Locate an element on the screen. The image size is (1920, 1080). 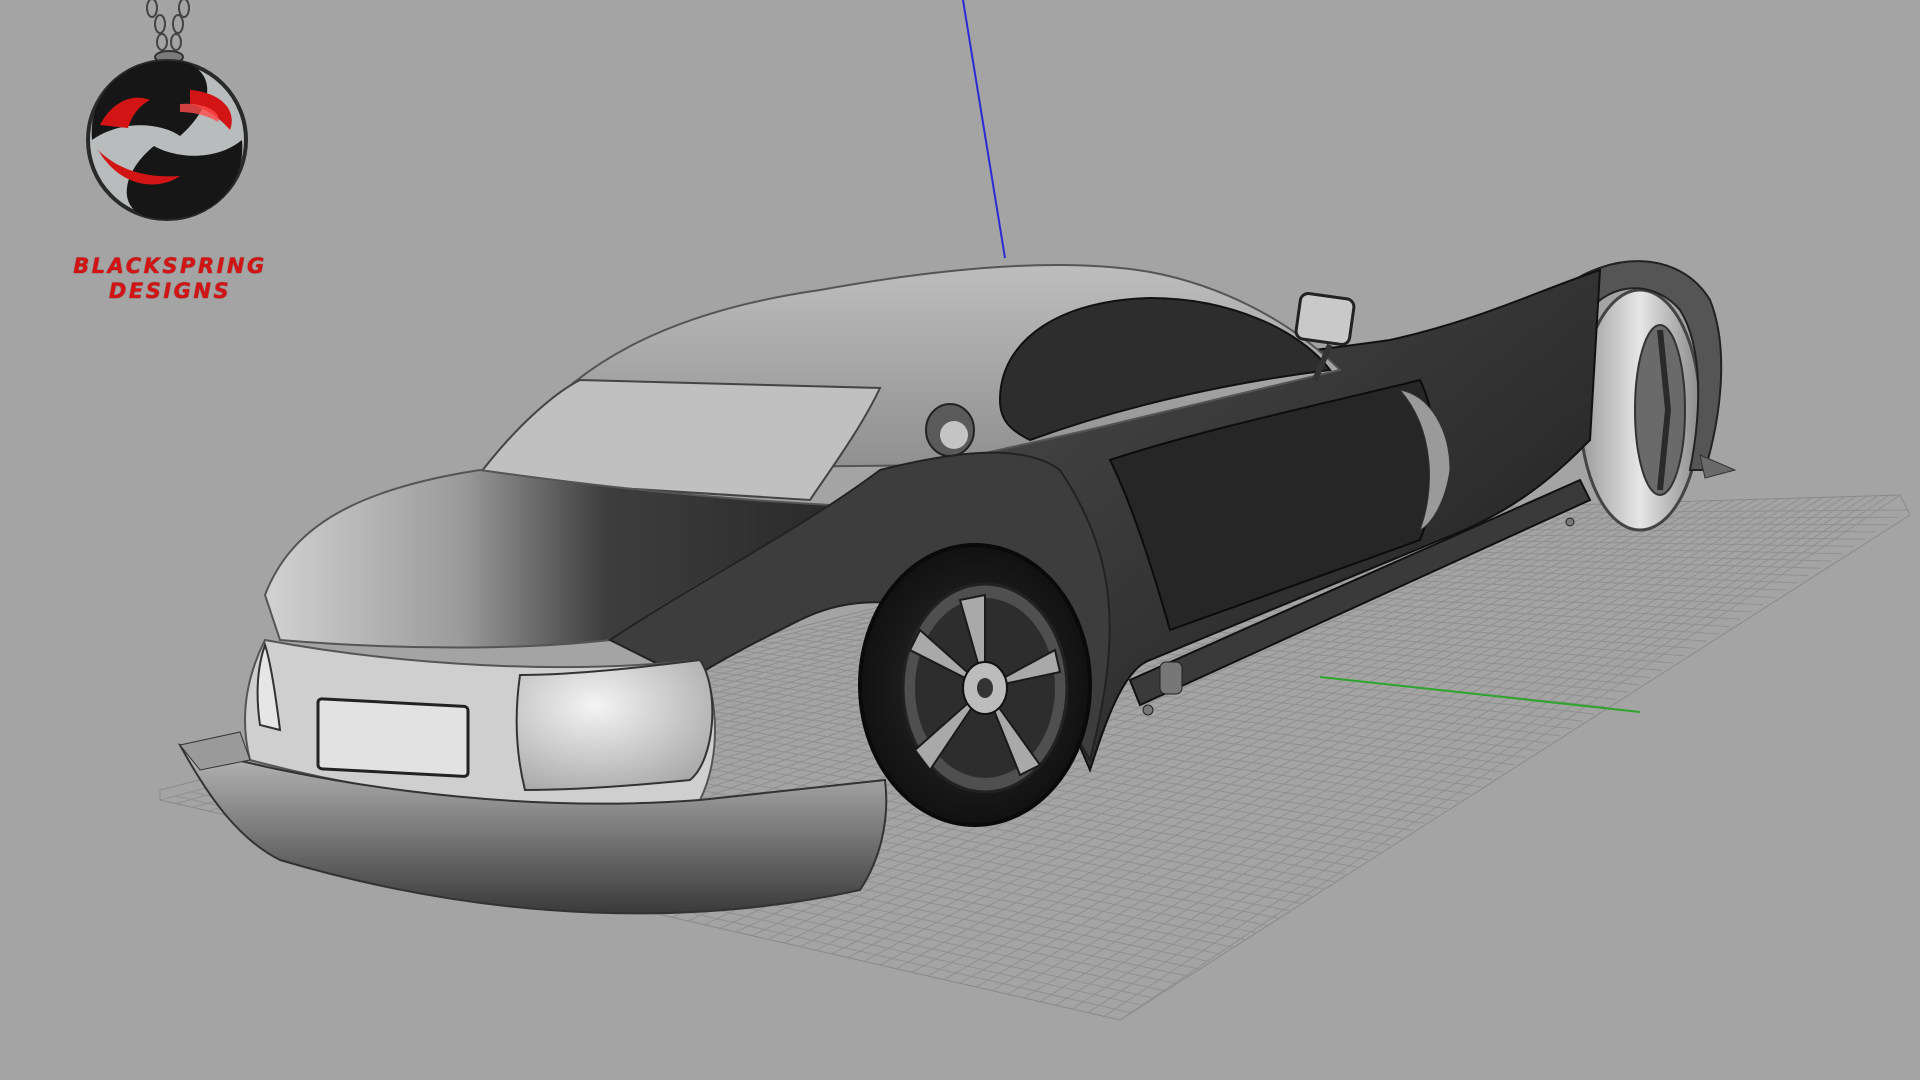
logo-text-line1: BLACKSPRING is located at coordinates (170, 266).